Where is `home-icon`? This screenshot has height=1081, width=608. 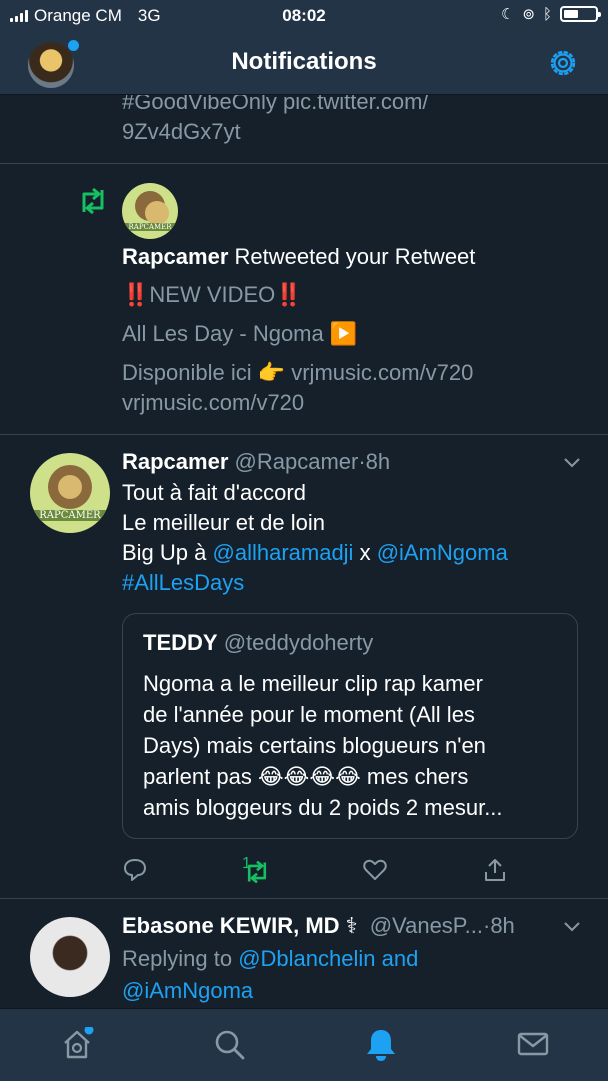
home-icon is located at coordinates (77, 1044).